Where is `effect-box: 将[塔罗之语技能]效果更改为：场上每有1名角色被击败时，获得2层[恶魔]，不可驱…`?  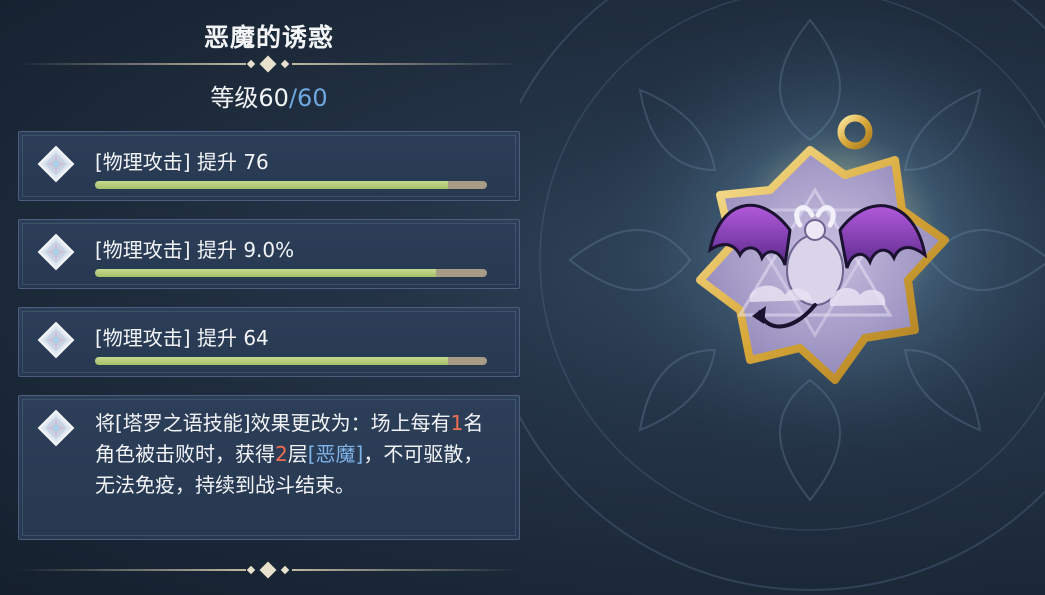
effect-box: 将[塔罗之语技能]效果更改为：场上每有1名角色被击败时，获得2层[恶魔]，不可驱… is located at coordinates (269, 467).